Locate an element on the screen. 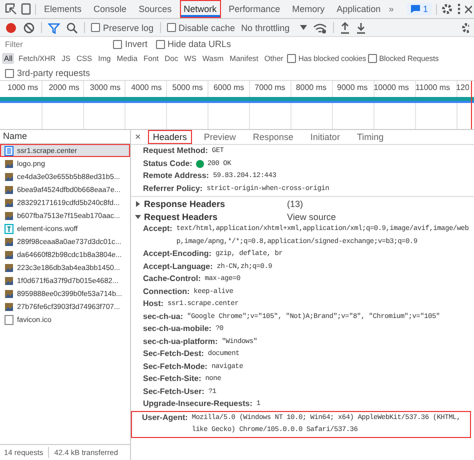  header-name: User-Agent: is located at coordinates (165, 418).